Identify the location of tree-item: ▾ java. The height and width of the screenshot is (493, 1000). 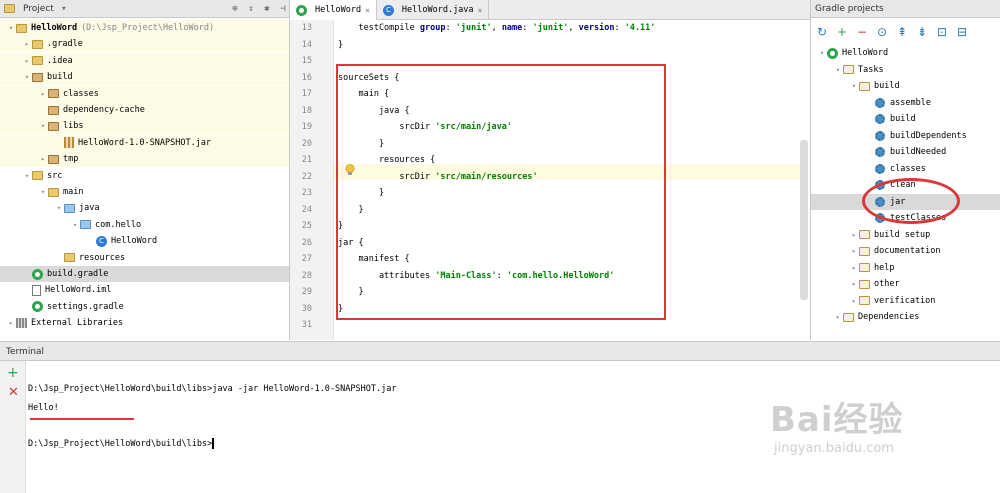
(144, 208).